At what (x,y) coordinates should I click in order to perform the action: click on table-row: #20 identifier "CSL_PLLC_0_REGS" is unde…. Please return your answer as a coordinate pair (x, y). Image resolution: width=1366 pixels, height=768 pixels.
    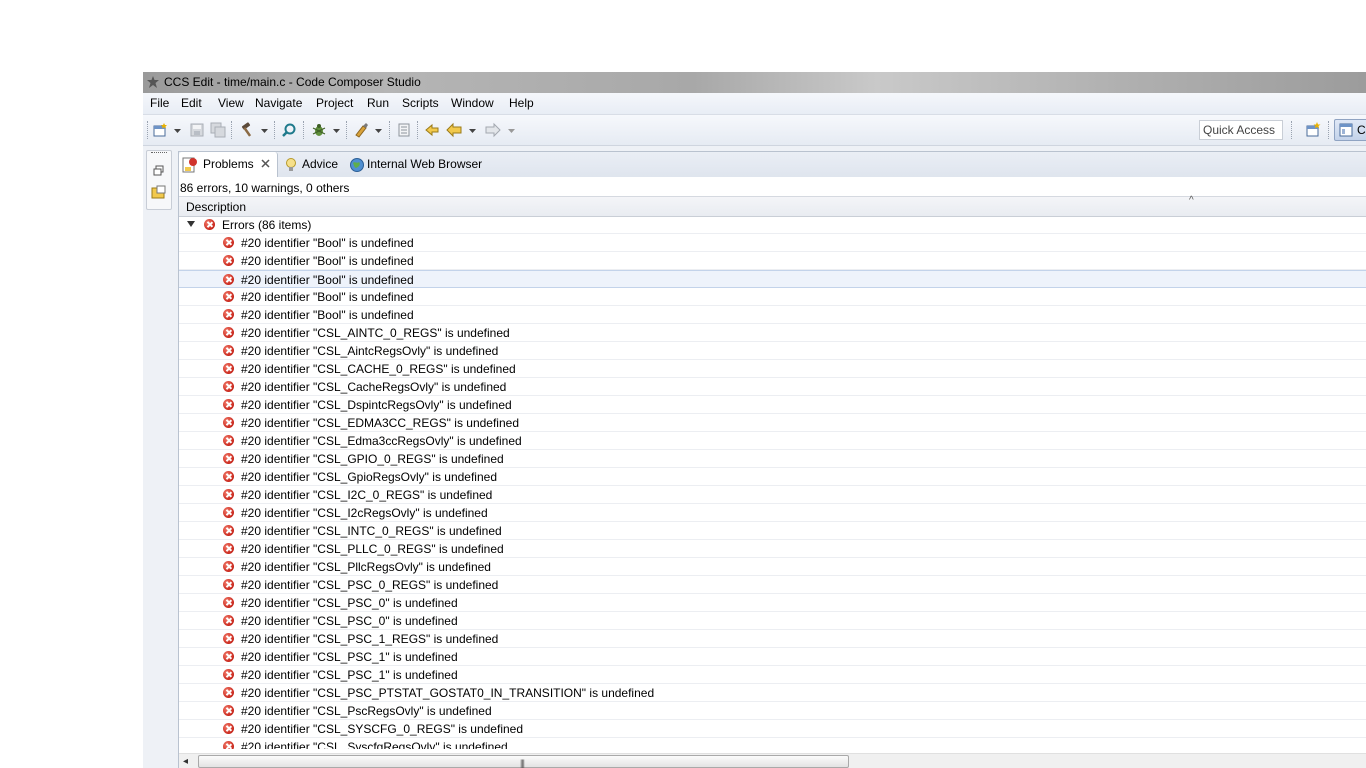
    Looking at the image, I should click on (772, 549).